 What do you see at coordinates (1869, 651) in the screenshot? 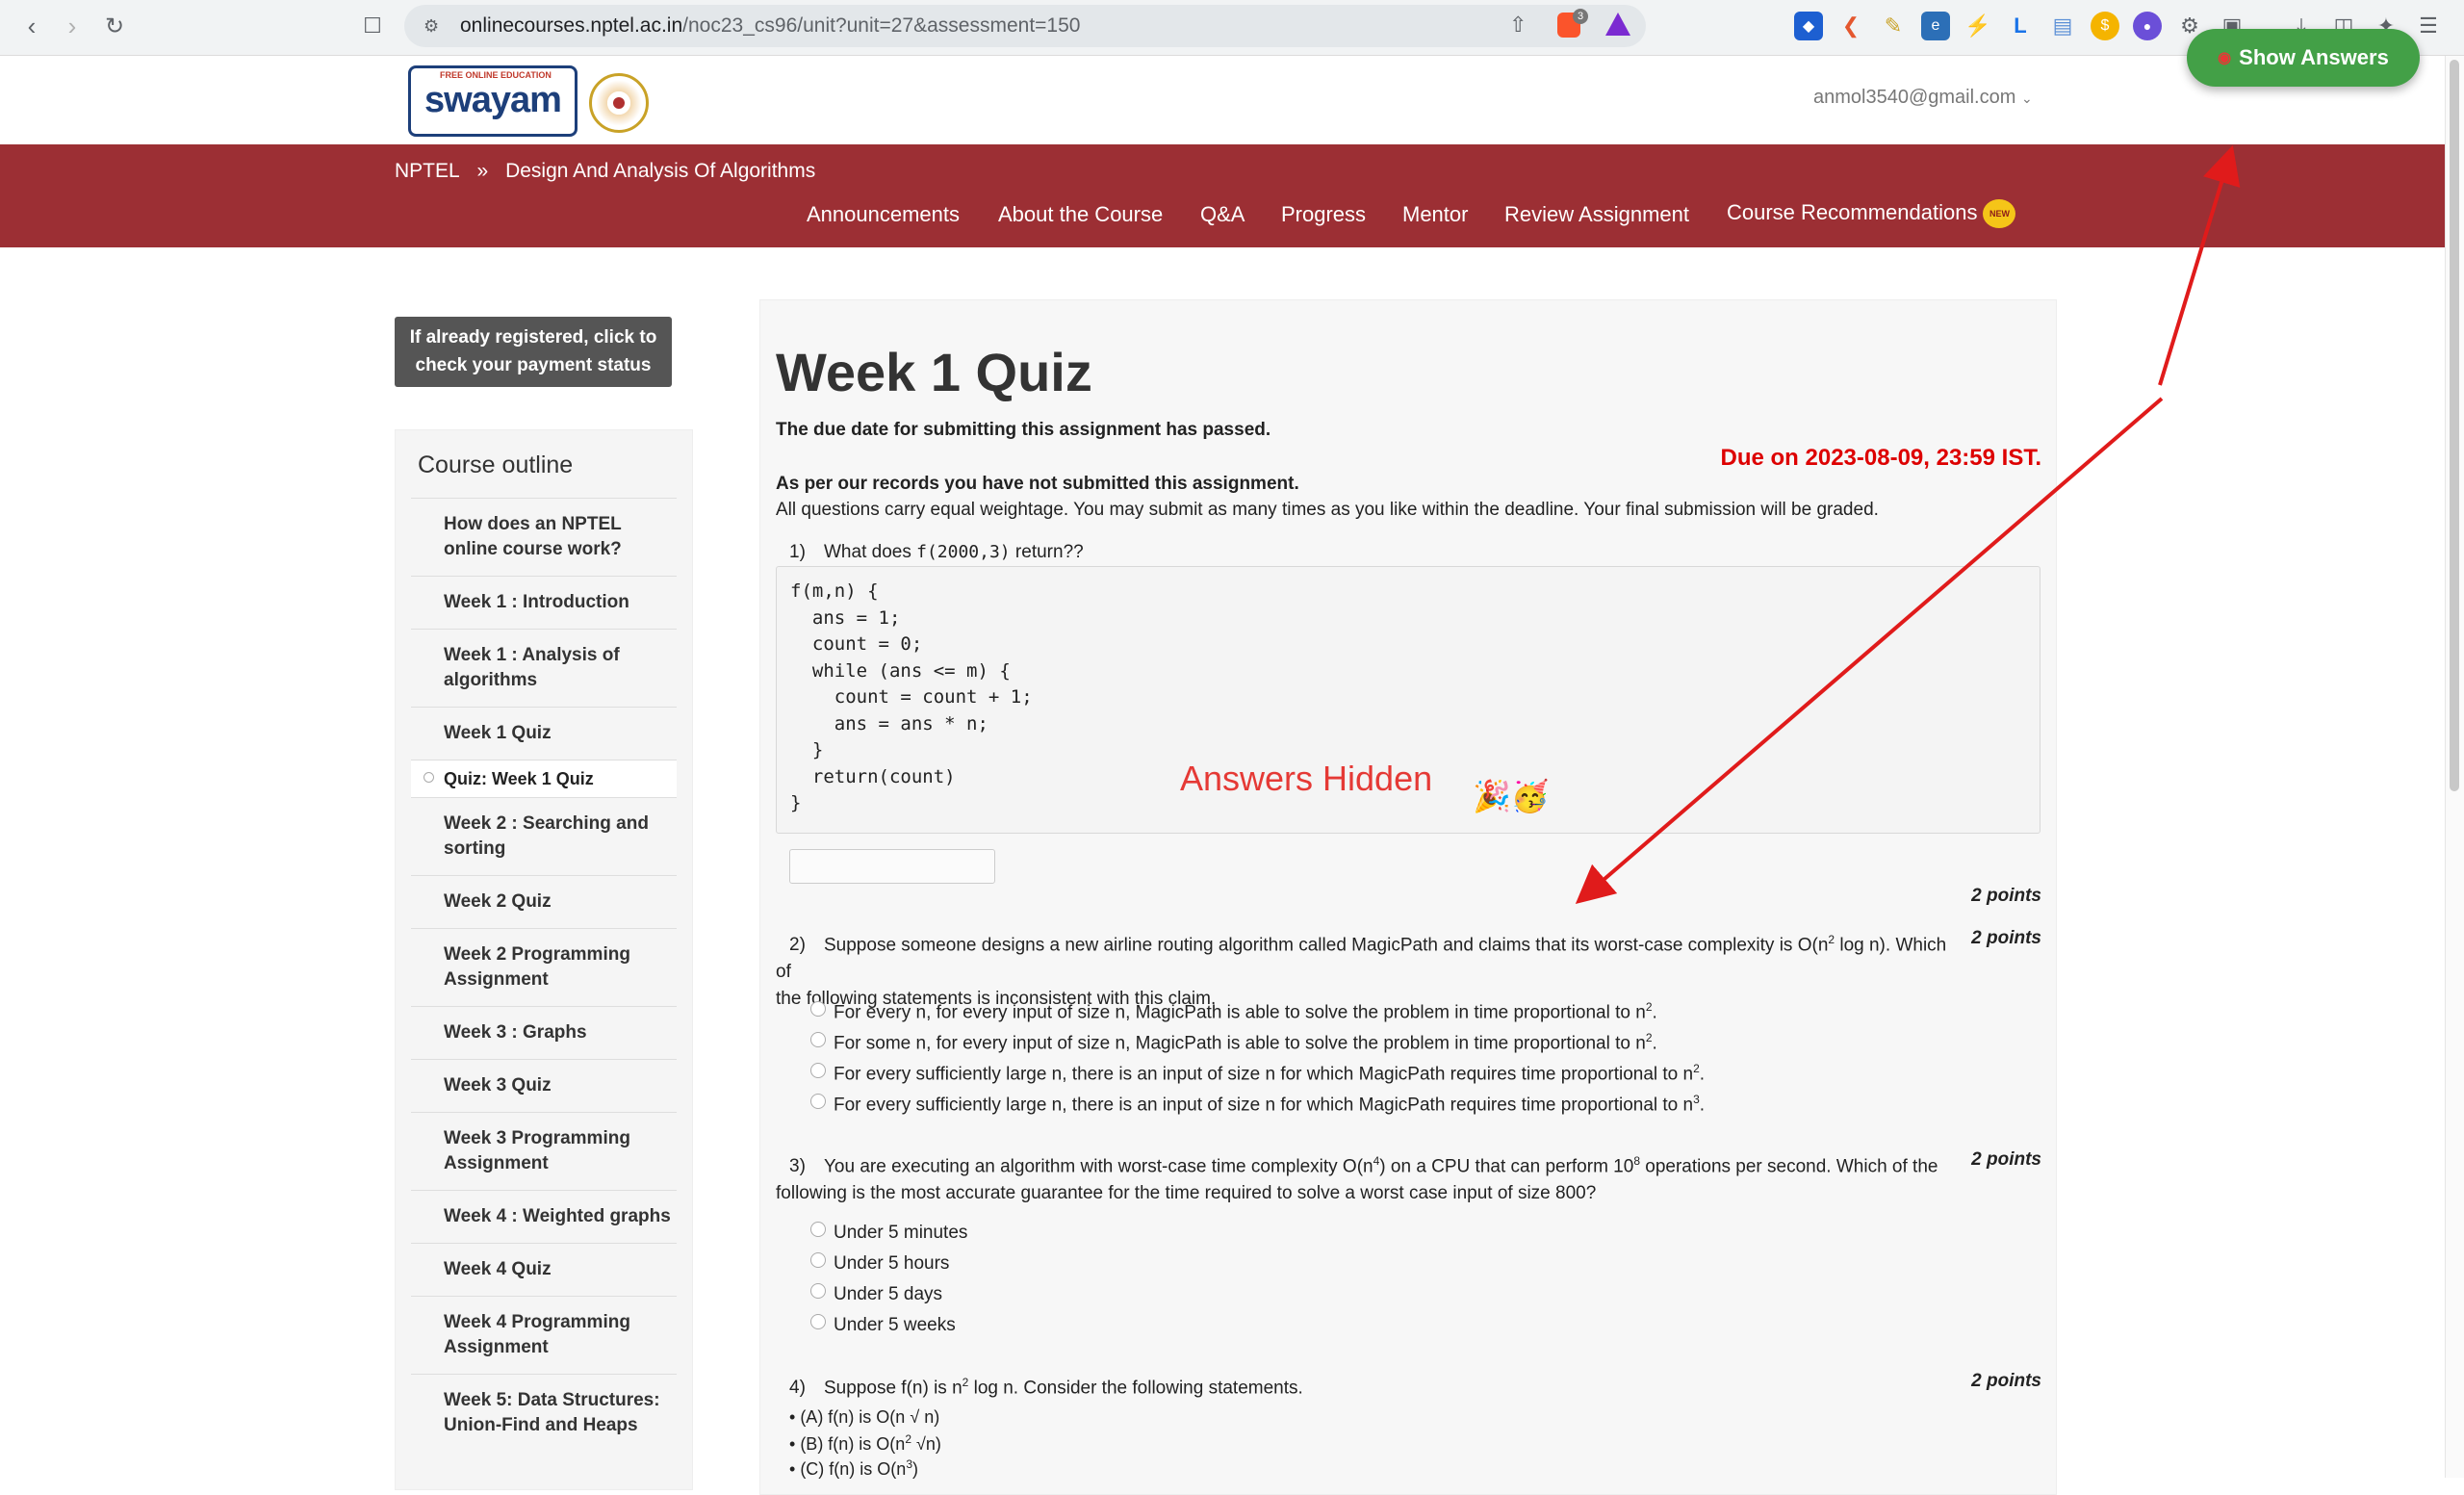
I see `arrow-to-answer-input` at bounding box center [1869, 651].